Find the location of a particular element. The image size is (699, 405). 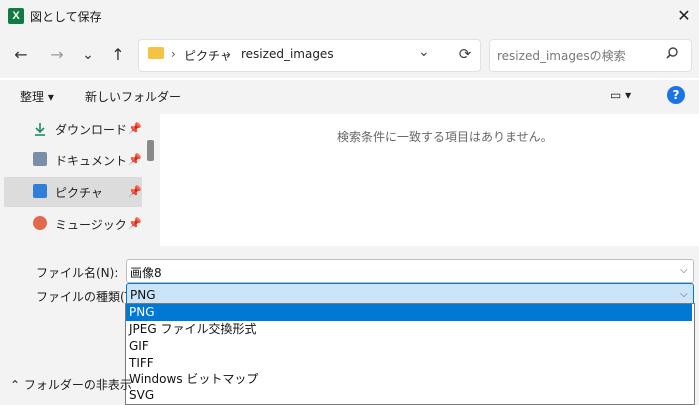

breadcrumb-resized-images: resized_images is located at coordinates (287, 54).